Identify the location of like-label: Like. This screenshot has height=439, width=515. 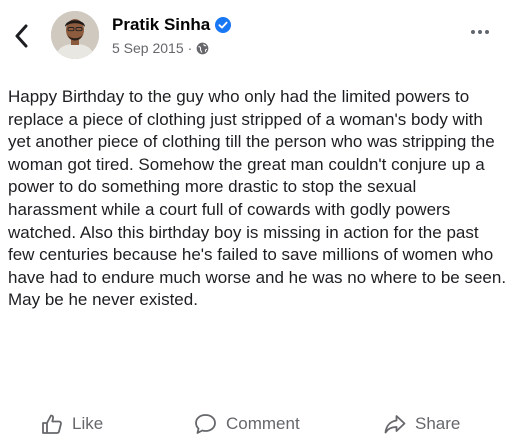
(88, 423).